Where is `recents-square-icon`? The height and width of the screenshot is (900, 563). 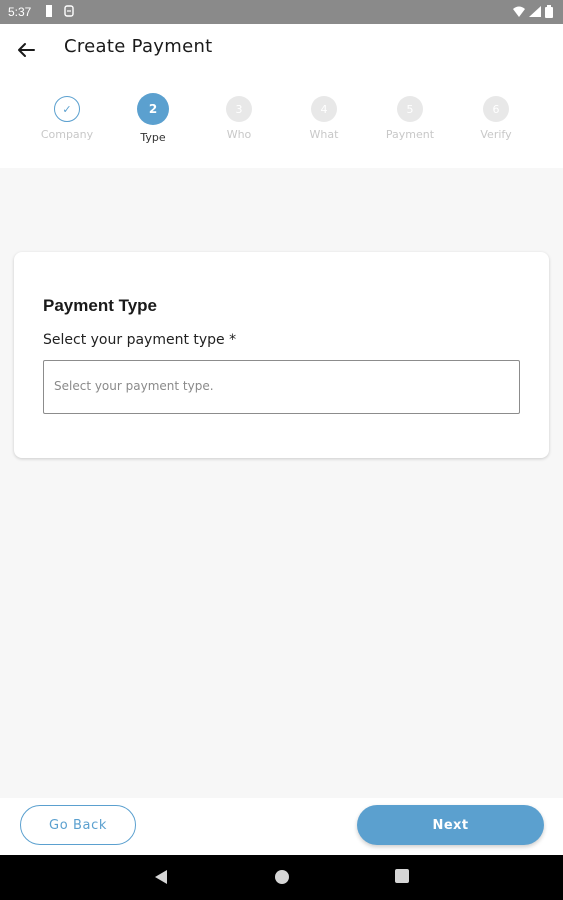
recents-square-icon is located at coordinates (402, 876).